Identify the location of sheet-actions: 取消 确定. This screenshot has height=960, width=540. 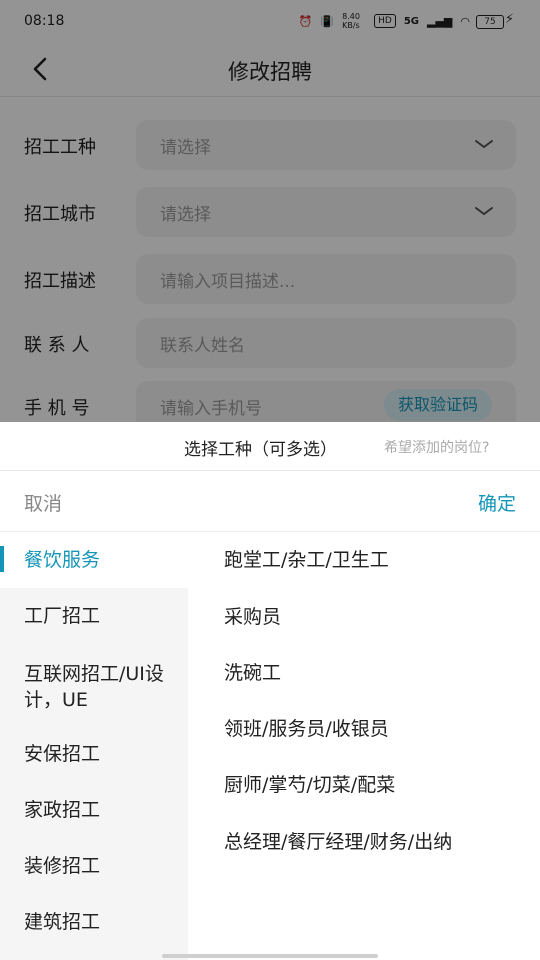
(270, 501).